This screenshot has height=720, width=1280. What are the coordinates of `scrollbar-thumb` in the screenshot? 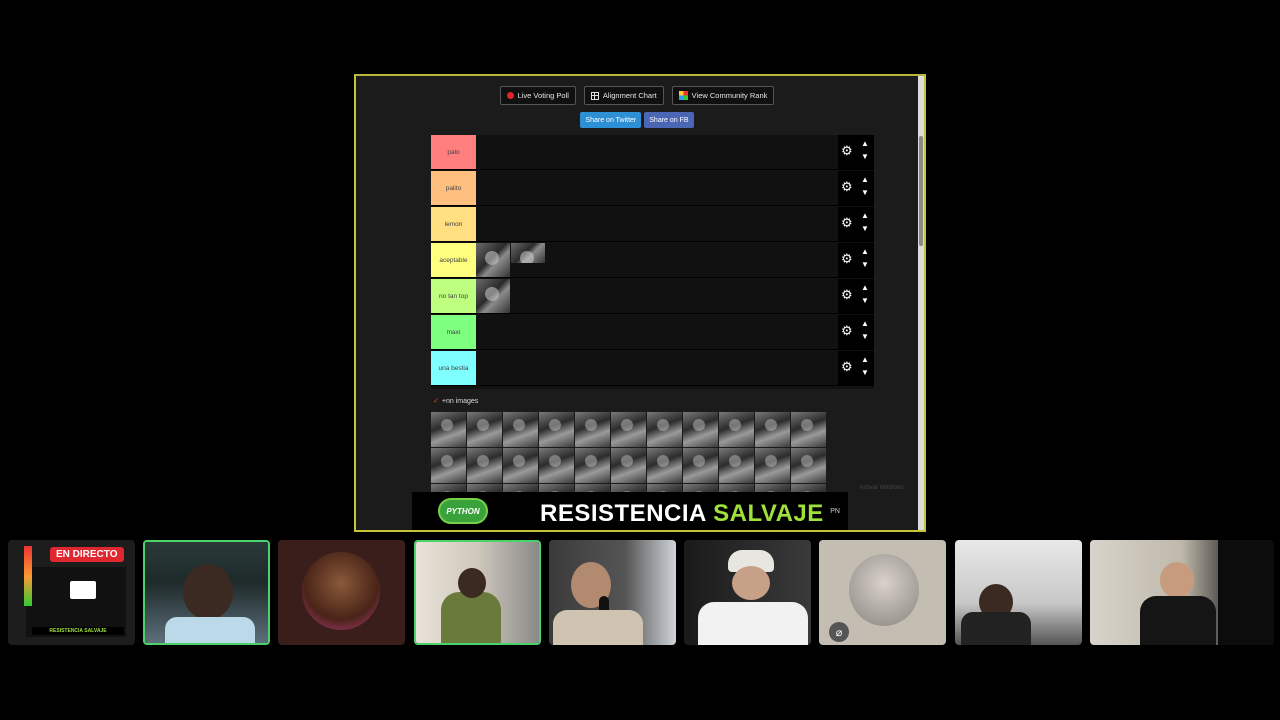 It's located at (921, 191).